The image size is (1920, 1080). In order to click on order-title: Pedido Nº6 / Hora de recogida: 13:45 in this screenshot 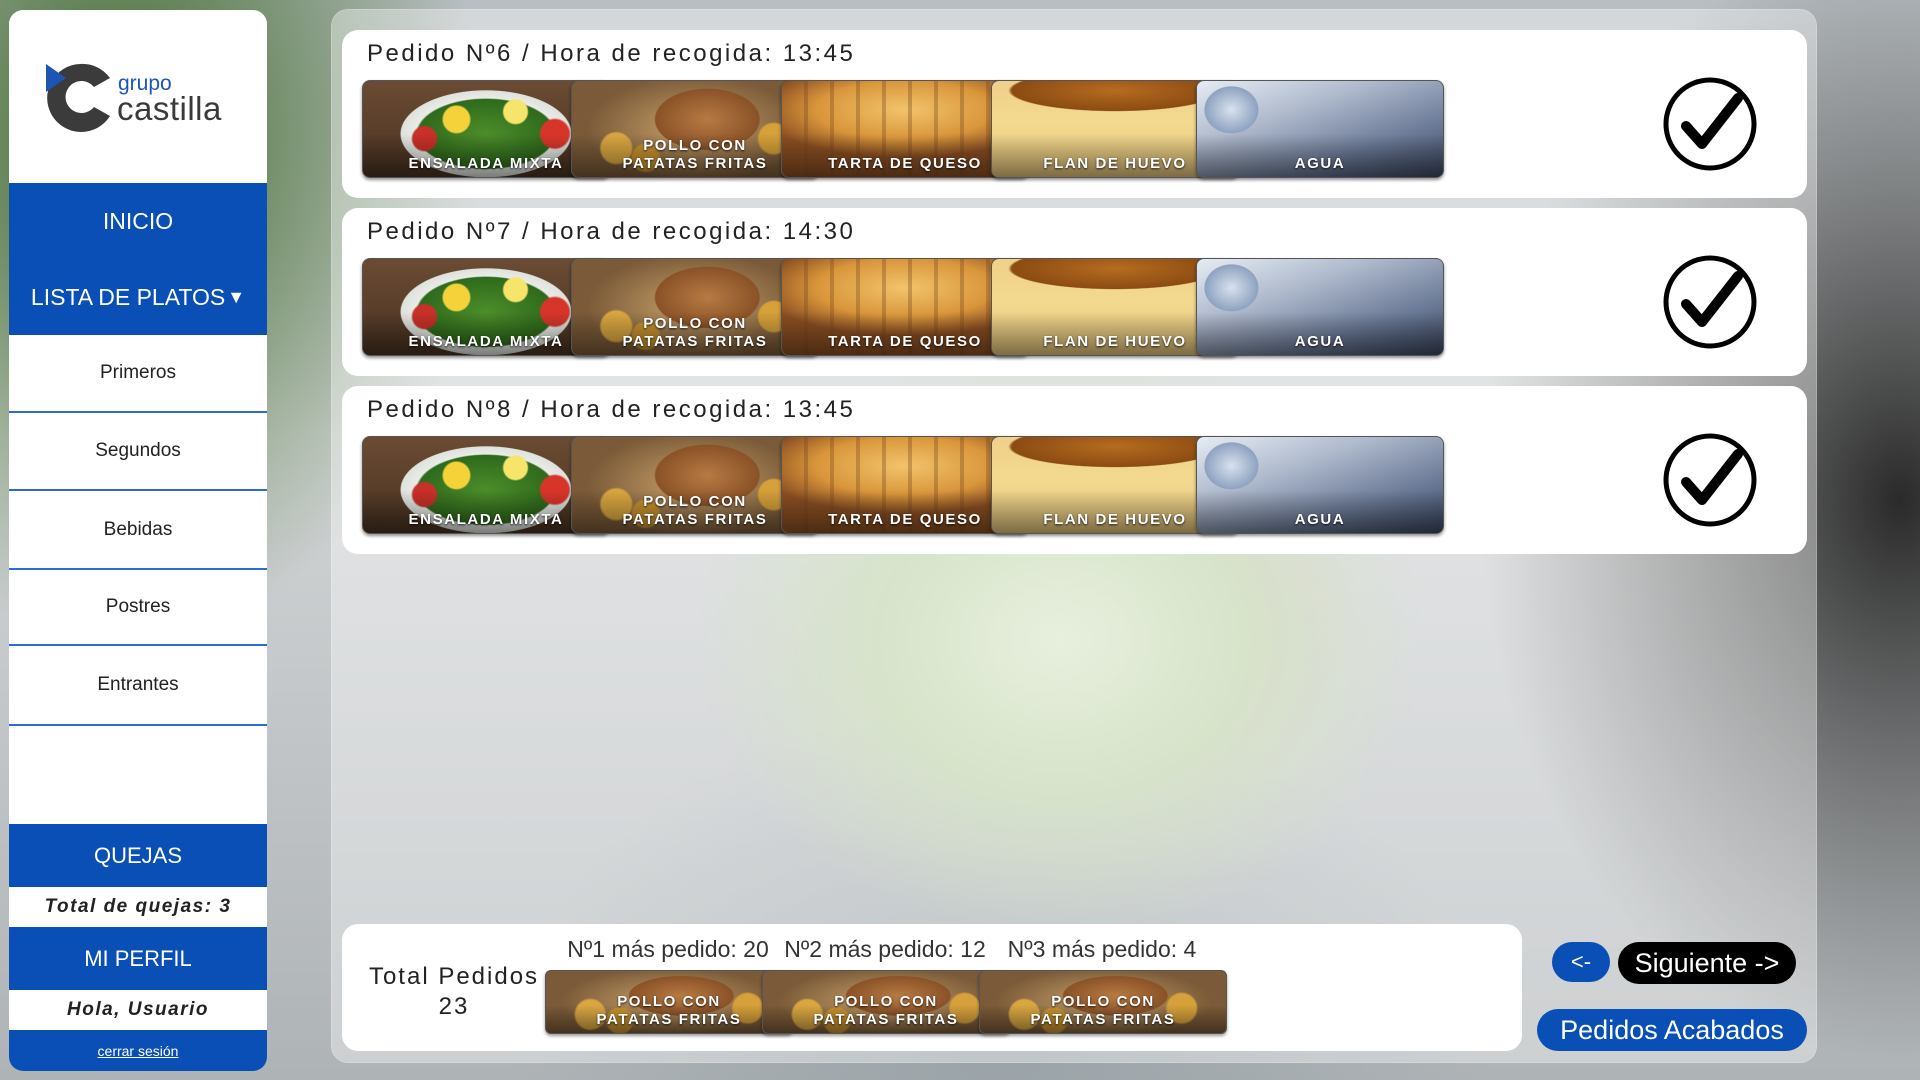, I will do `click(611, 53)`.